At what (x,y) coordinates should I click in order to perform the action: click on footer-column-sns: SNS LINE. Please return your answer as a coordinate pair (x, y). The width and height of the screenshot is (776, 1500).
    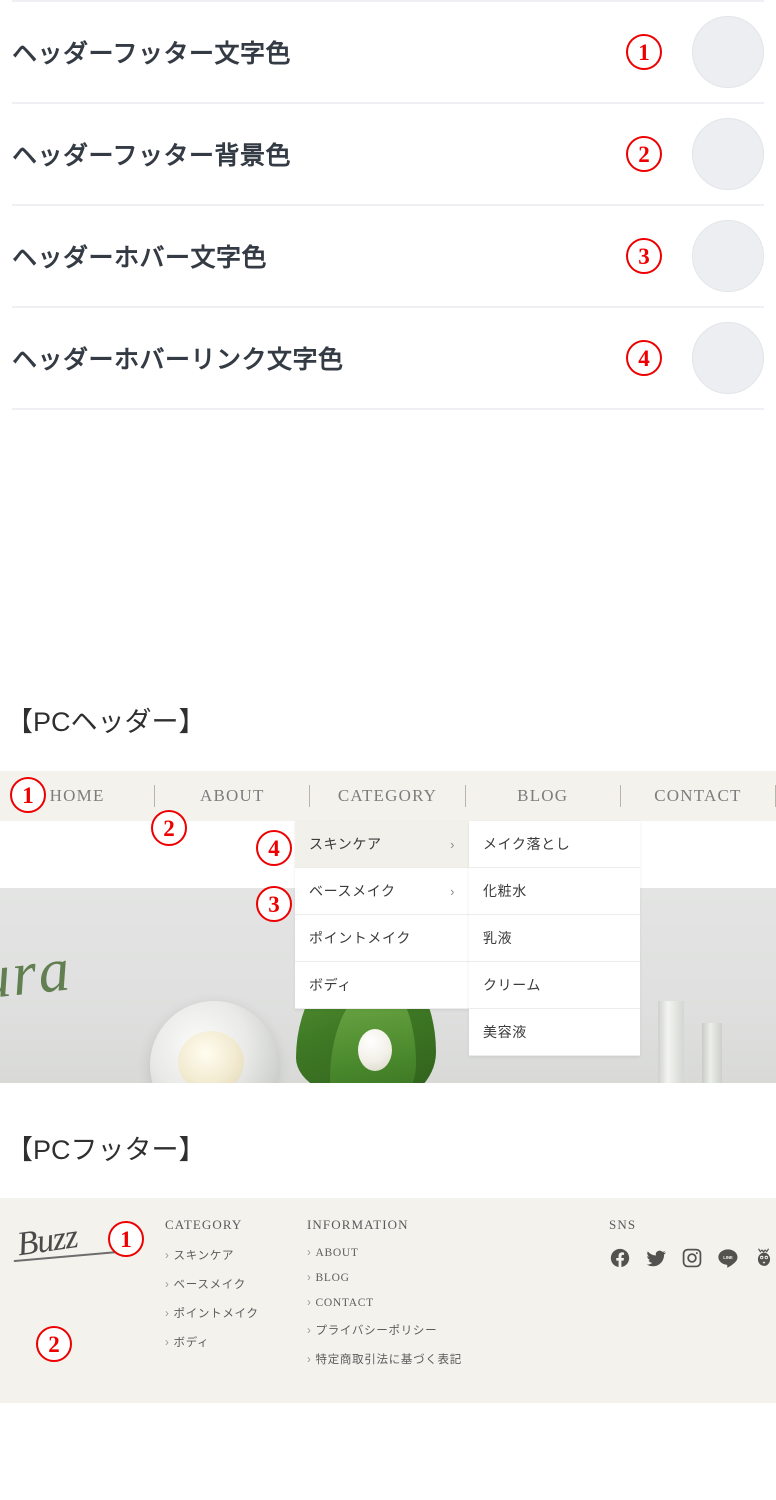
    Looking at the image, I should click on (692, 1245).